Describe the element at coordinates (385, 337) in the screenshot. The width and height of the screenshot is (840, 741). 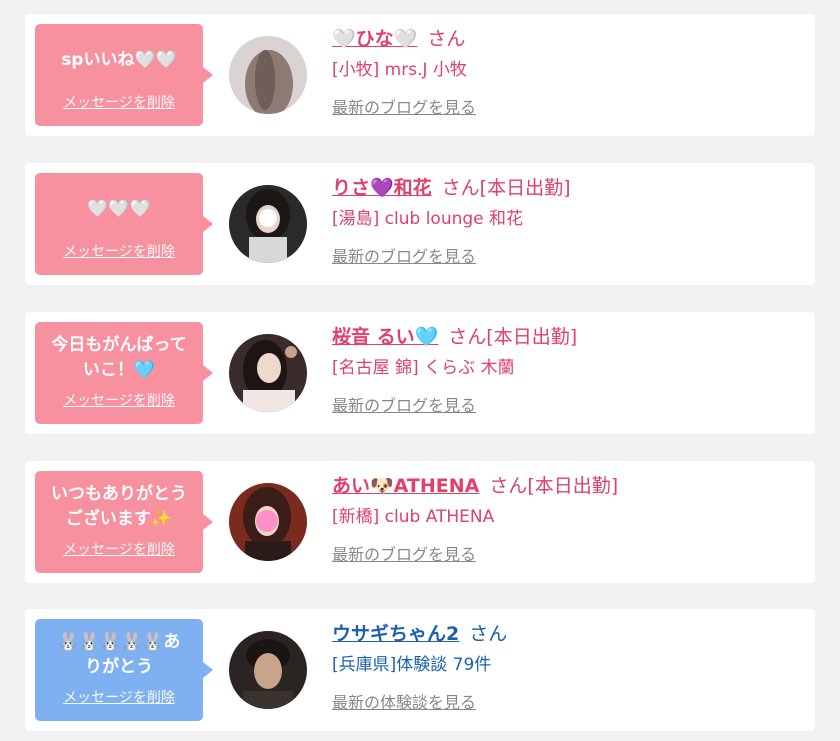
I see `cast-name-link: 桜音 るい🩵` at that location.